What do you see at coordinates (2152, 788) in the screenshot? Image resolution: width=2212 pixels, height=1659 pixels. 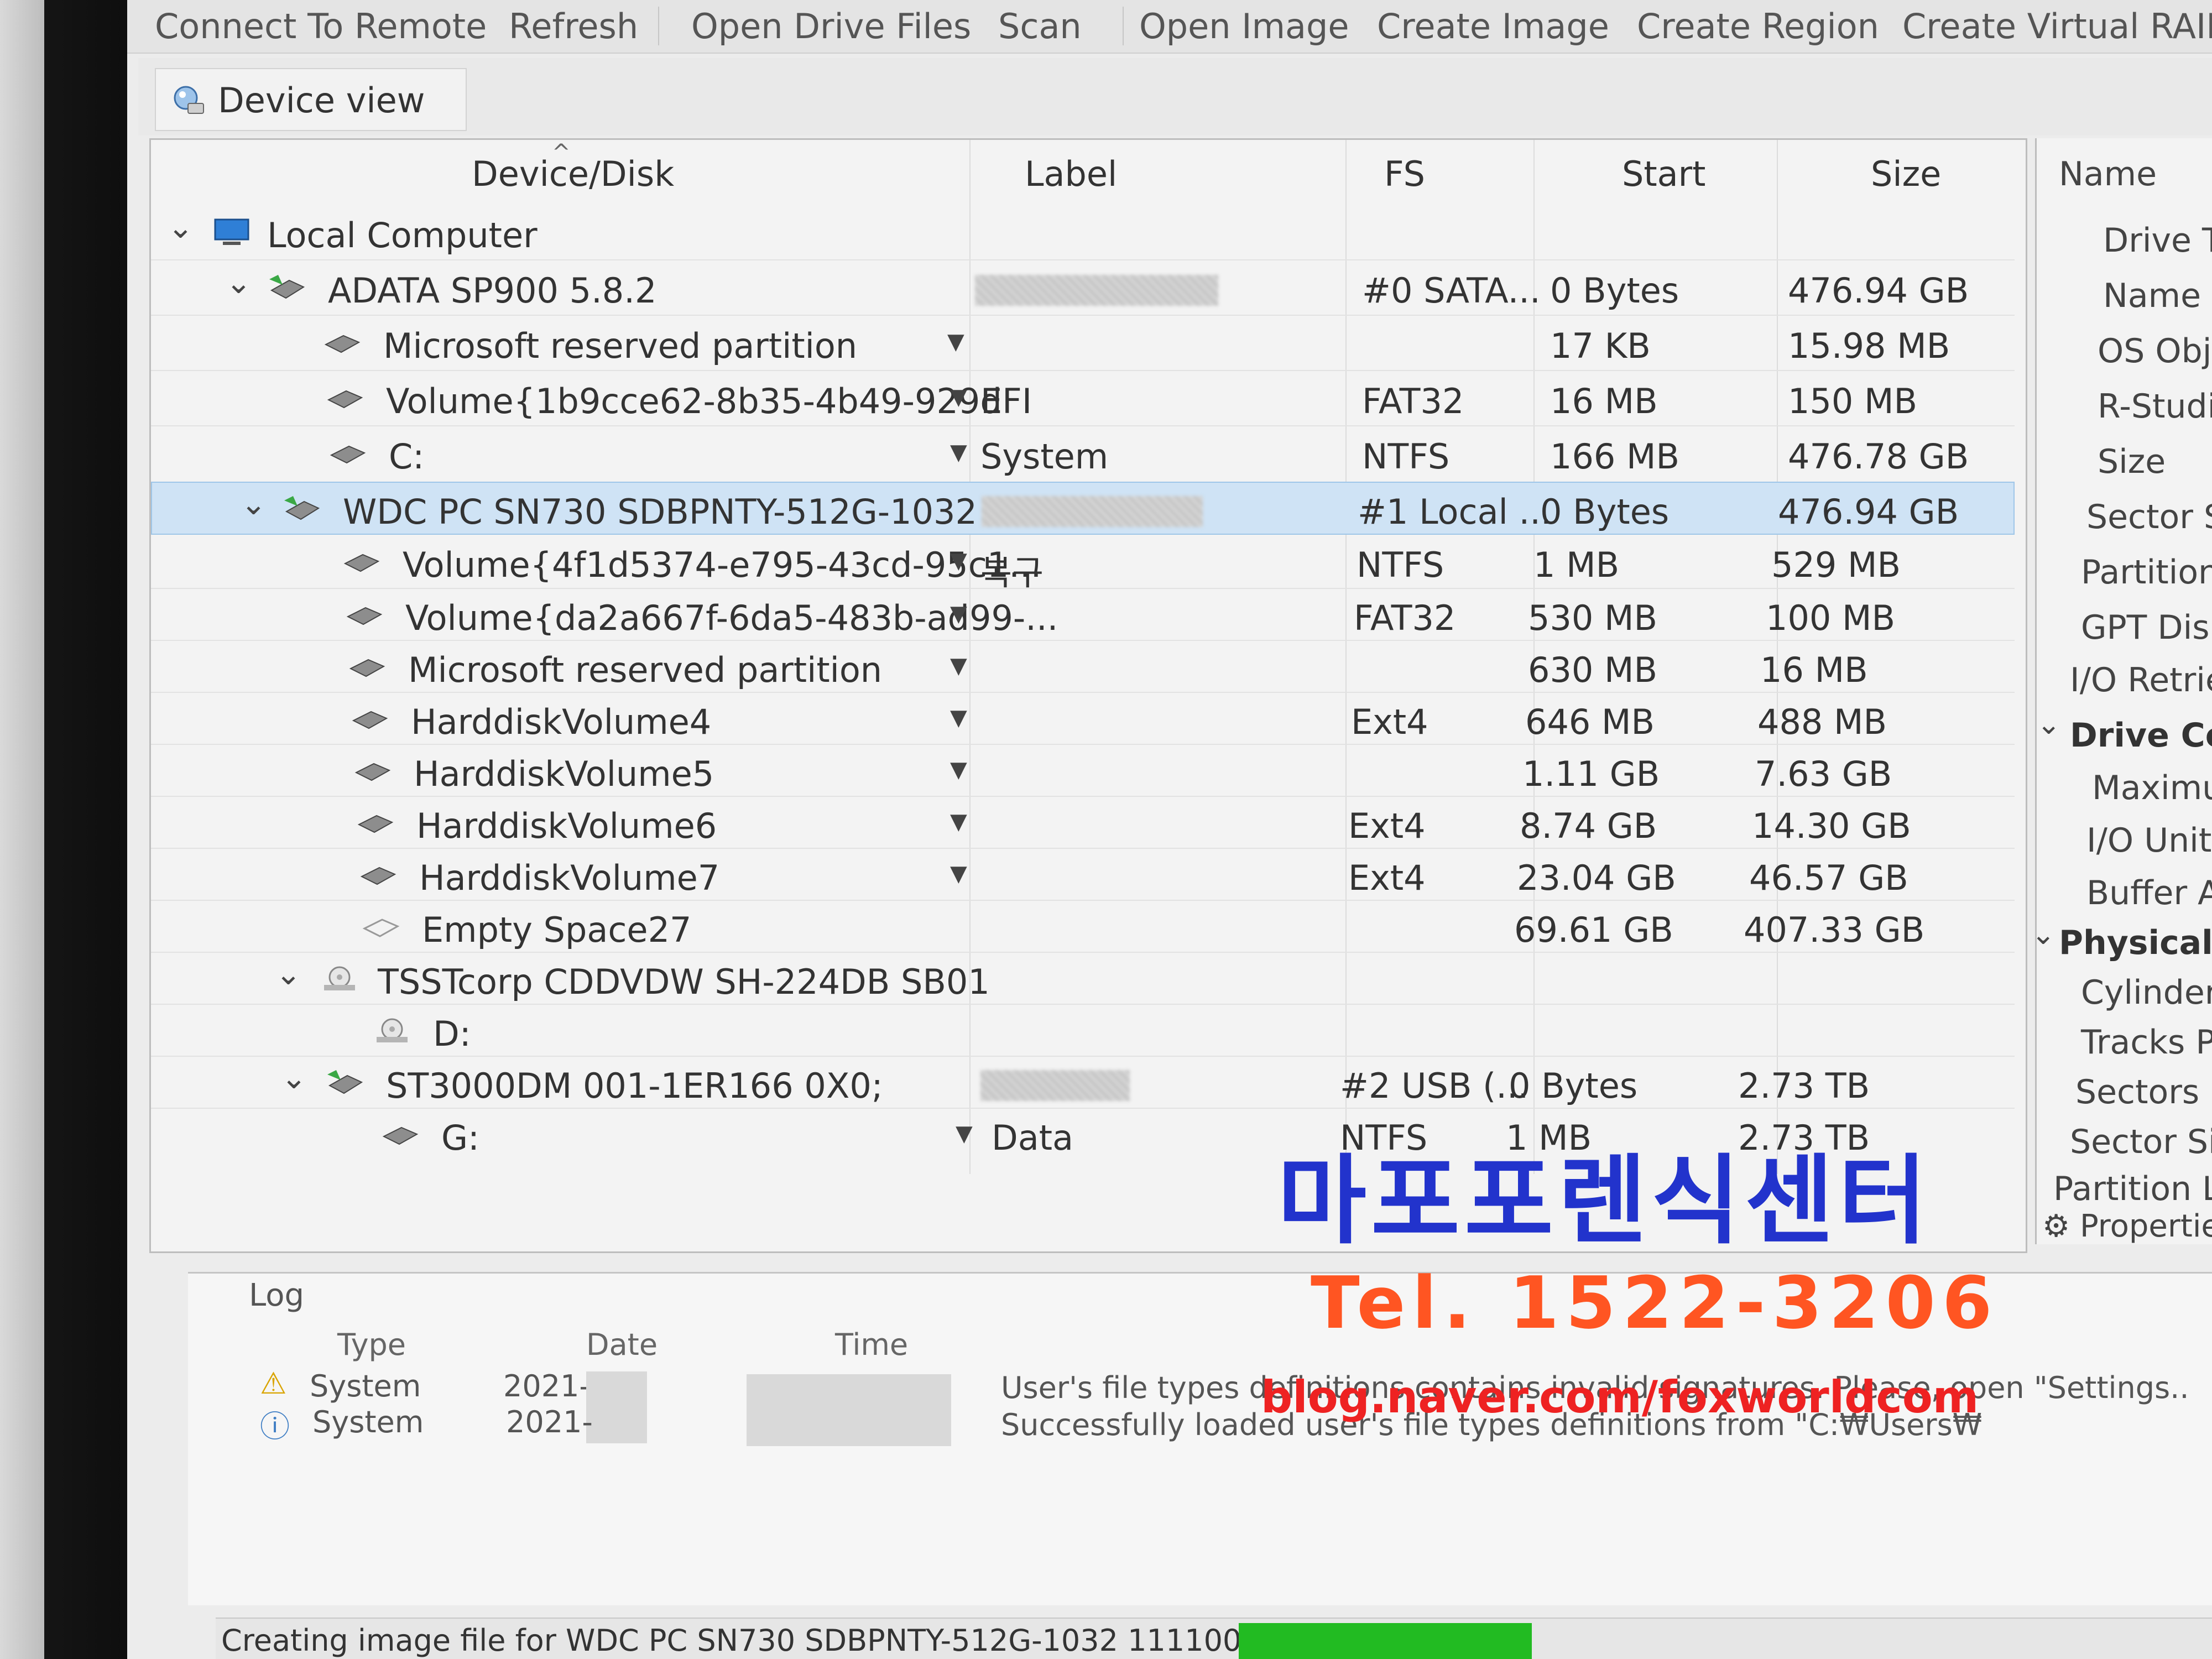 I see `property-row: Maximu` at bounding box center [2152, 788].